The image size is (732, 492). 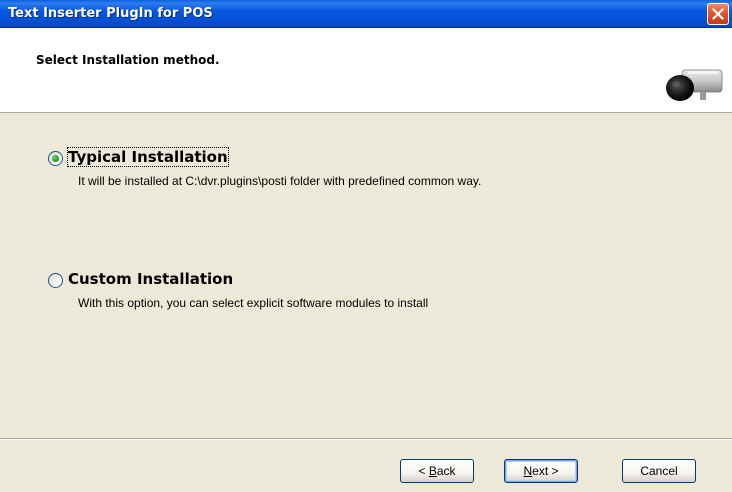 What do you see at coordinates (110, 13) in the screenshot?
I see `window-title: Text Inserter PlugIn for POS` at bounding box center [110, 13].